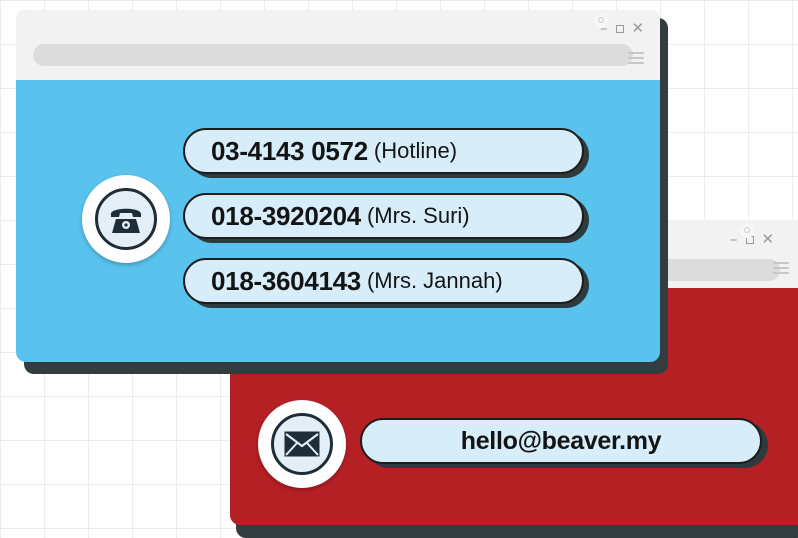  I want to click on telephone-icon, so click(126, 220).